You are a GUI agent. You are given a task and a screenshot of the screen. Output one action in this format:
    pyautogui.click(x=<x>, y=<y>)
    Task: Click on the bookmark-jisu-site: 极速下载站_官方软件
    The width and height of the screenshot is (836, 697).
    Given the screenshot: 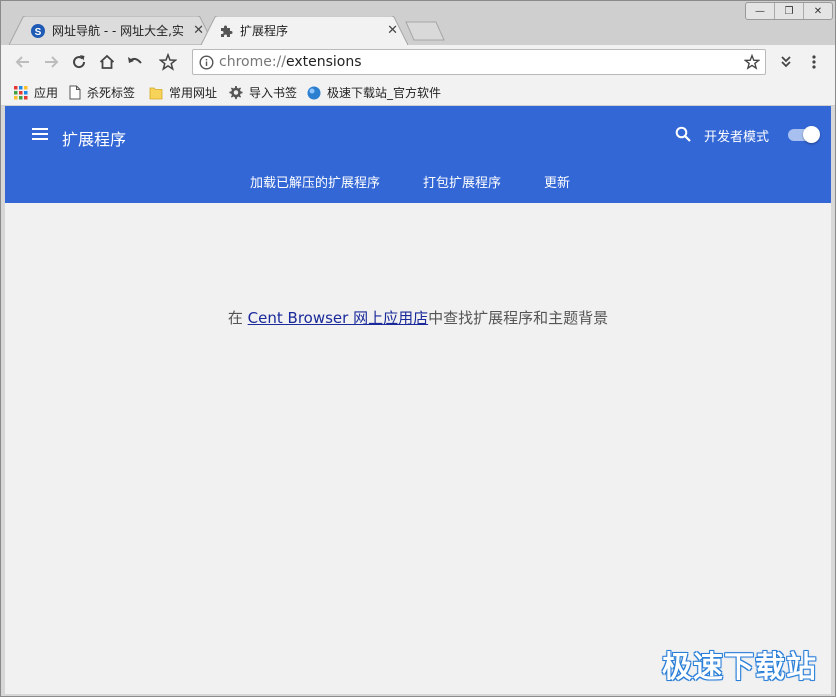 What is the action you would take?
    pyautogui.click(x=374, y=92)
    